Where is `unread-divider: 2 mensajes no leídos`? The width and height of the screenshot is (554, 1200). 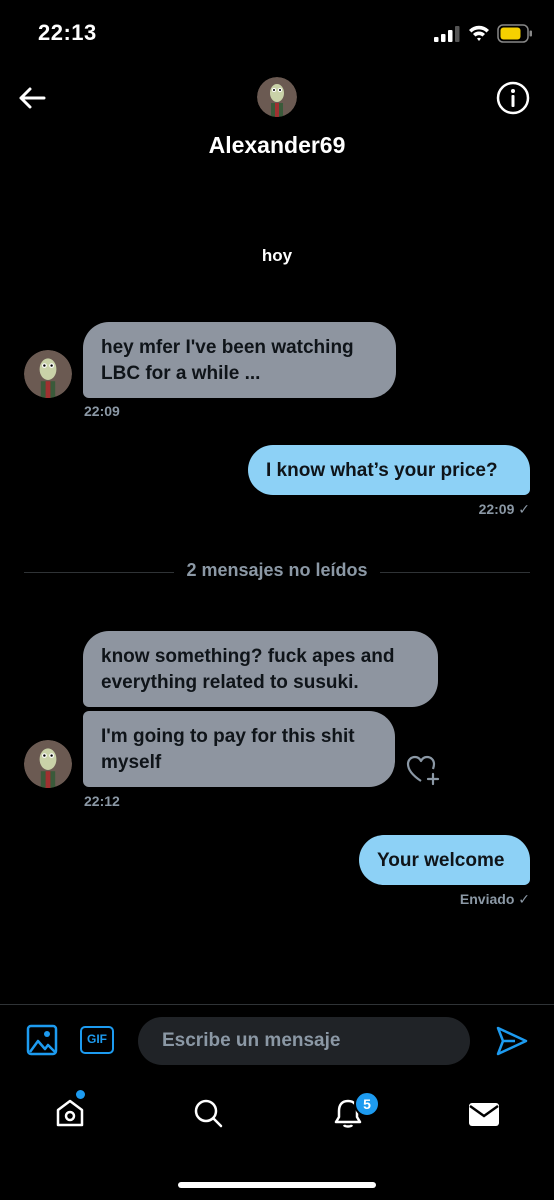 unread-divider: 2 mensajes no leídos is located at coordinates (277, 570).